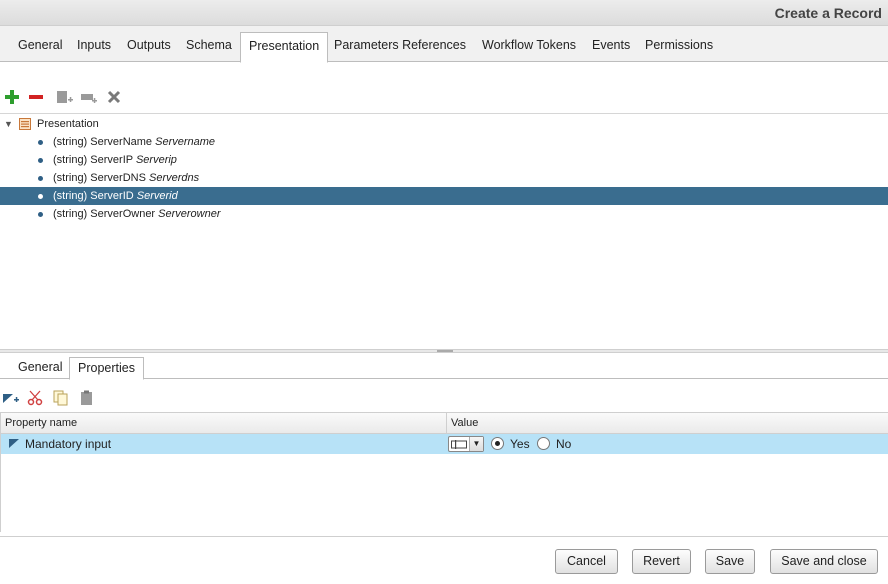  Describe the element at coordinates (679, 47) in the screenshot. I see `tab-permissions: Permissions` at that location.